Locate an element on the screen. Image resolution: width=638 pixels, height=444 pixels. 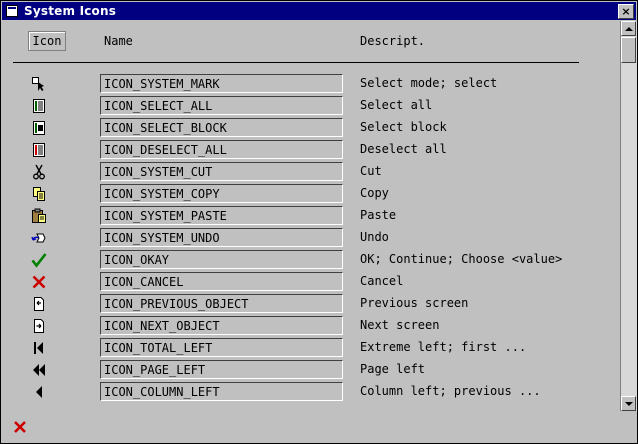
icon-description: Deselect all is located at coordinates (403, 149).